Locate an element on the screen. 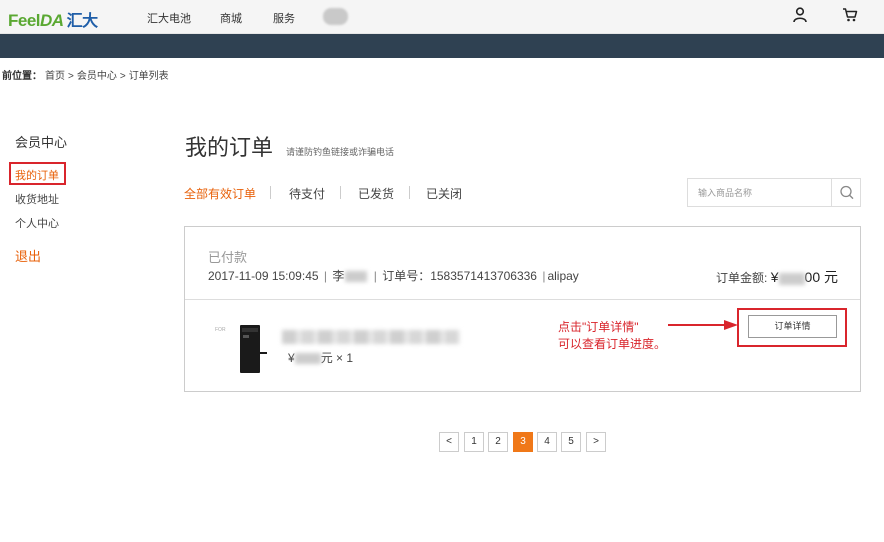 This screenshot has height=542, width=884. logo-text-cn: 汇大 is located at coordinates (82, 21).